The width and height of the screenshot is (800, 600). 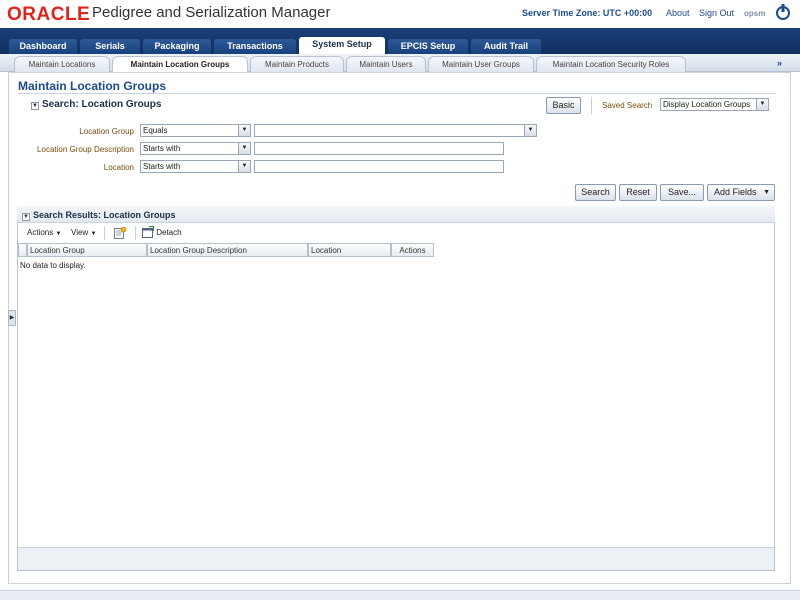 What do you see at coordinates (707, 104) in the screenshot?
I see `saved-search-value: Display Location Groups` at bounding box center [707, 104].